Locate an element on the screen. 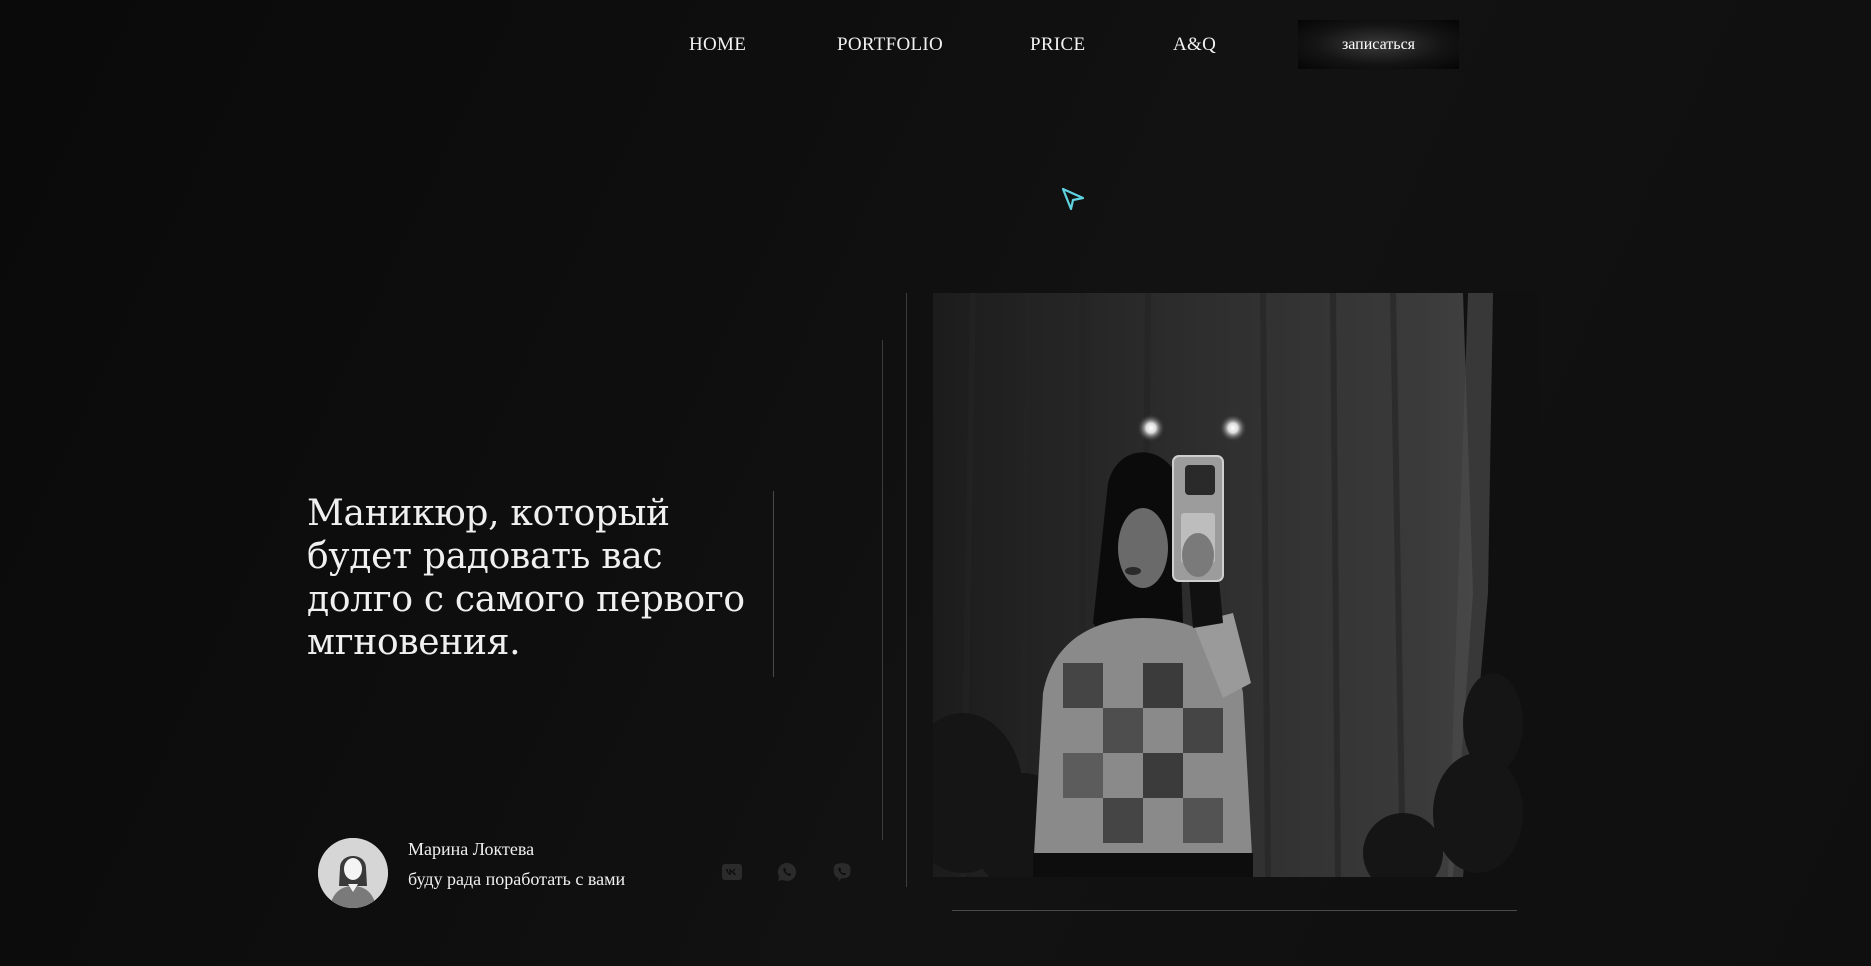 The image size is (1871, 966). whatsapp-icon is located at coordinates (787, 872).